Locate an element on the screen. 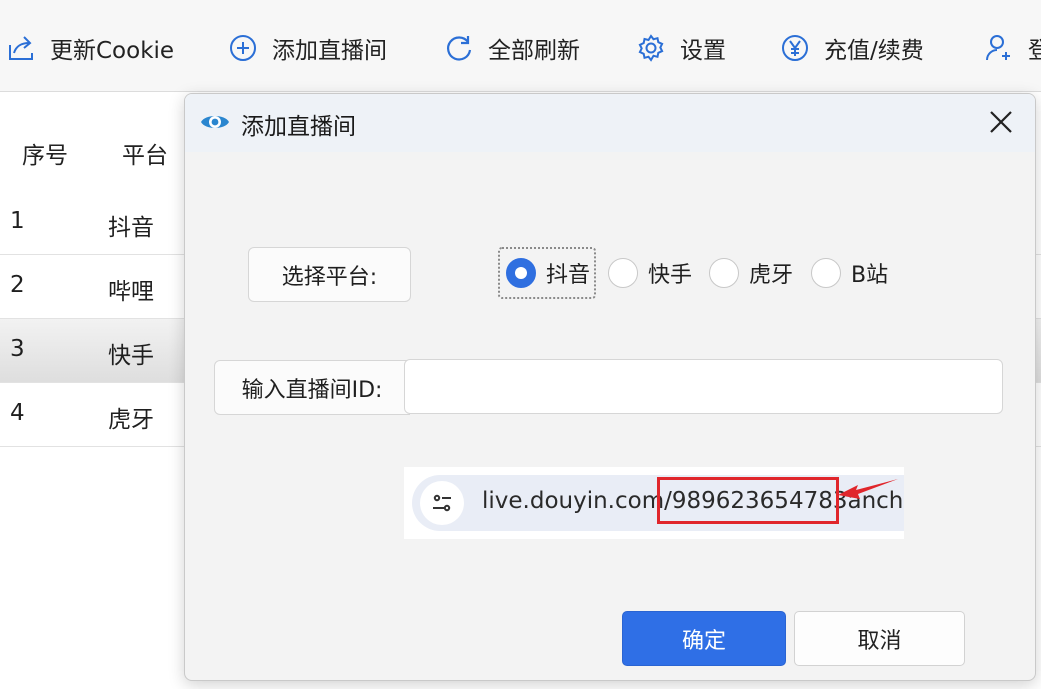 The image size is (1041, 689). red-arrow-icon is located at coordinates (868, 489).